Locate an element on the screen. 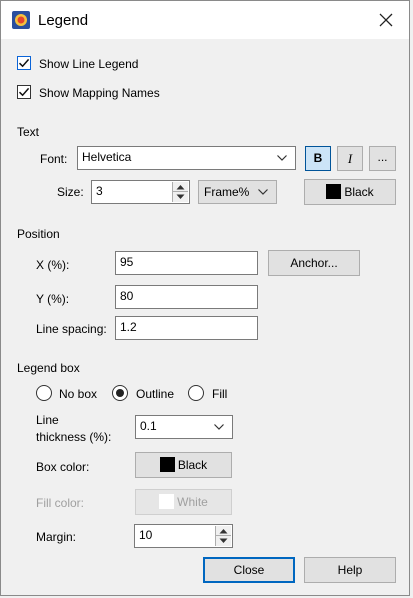  y-label: Y (%): is located at coordinates (53, 299).